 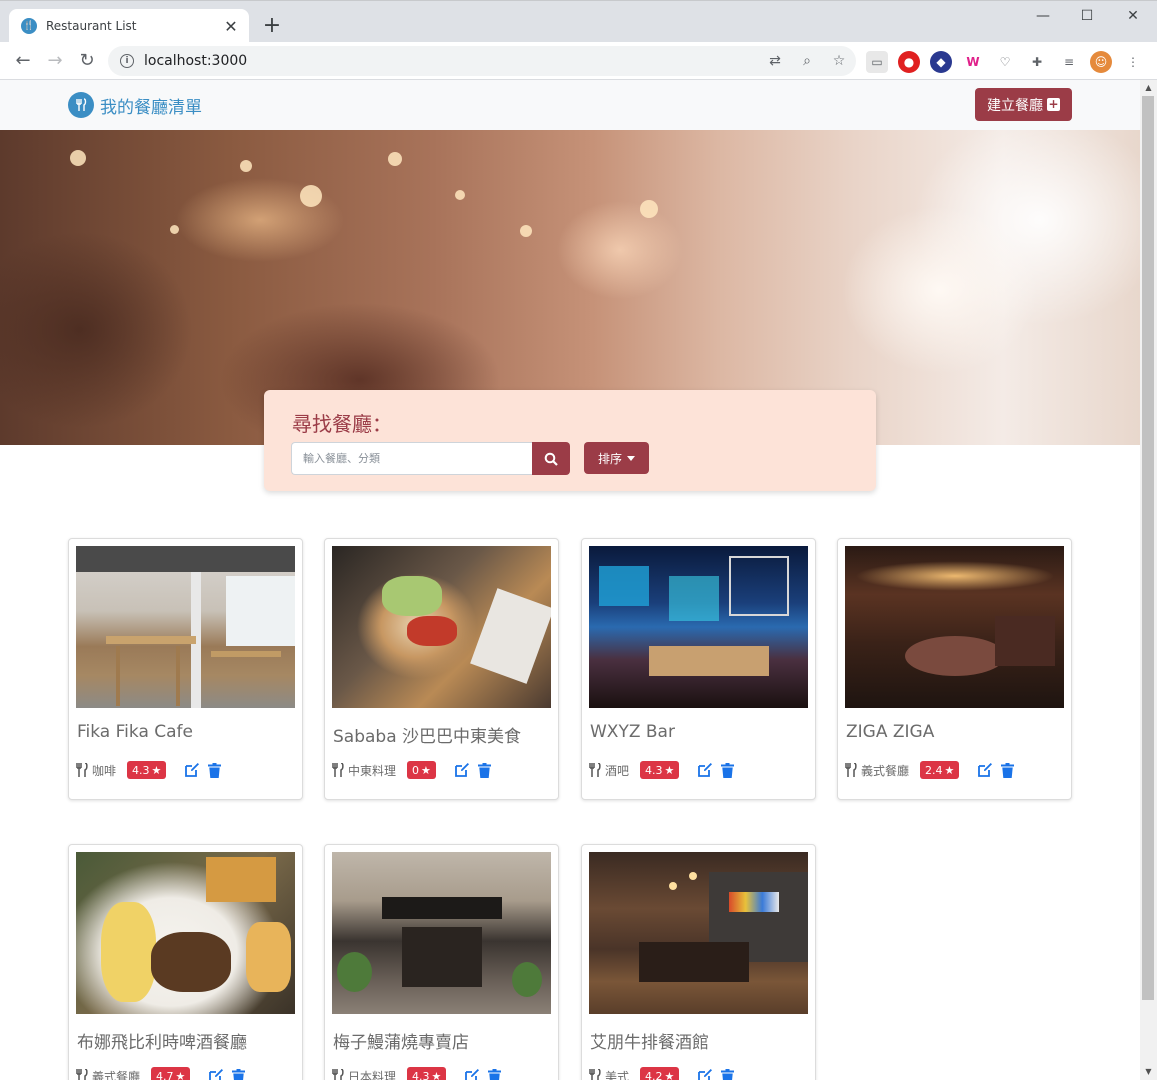 What do you see at coordinates (427, 737) in the screenshot?
I see `restaurant-name: Sababa 沙巴巴中東美食` at bounding box center [427, 737].